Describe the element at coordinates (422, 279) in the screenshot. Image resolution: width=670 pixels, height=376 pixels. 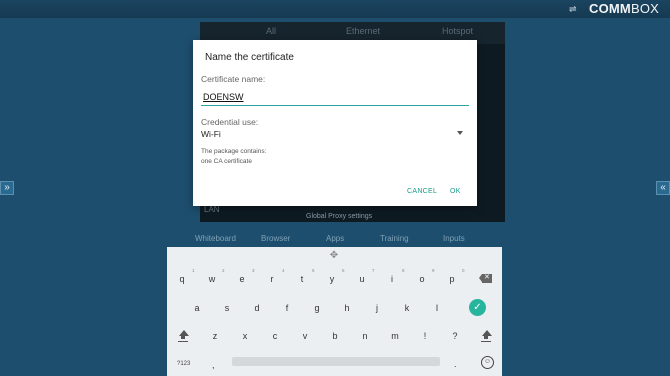
I see `key-o: o` at that location.